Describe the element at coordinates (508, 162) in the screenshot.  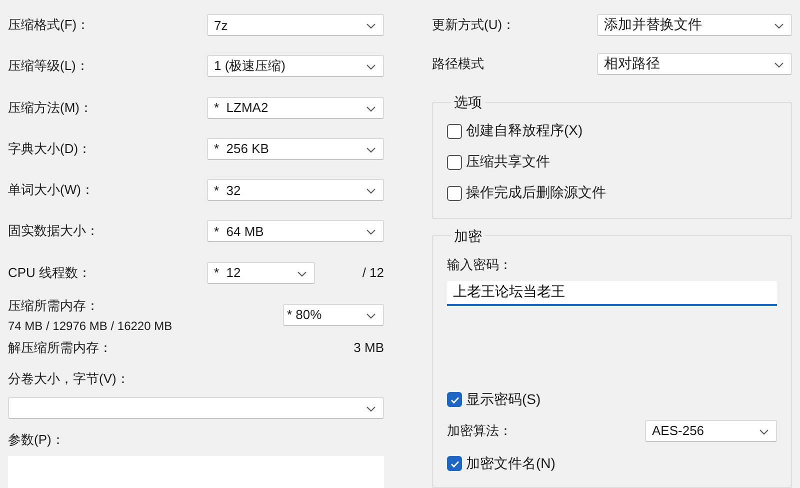
I see `checkbox-label: 压缩共享文件` at that location.